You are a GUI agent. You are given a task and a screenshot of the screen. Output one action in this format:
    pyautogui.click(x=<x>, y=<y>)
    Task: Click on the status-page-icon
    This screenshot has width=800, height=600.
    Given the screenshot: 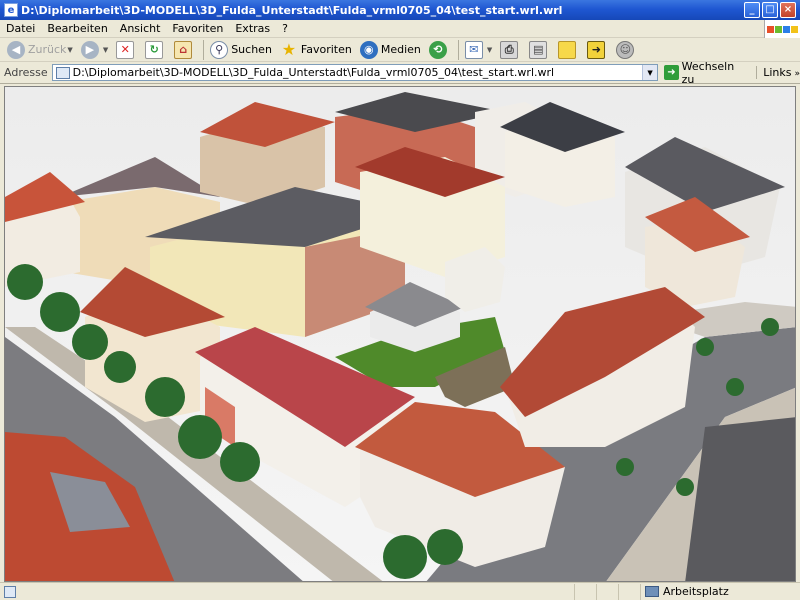 What is the action you would take?
    pyautogui.click(x=10, y=591)
    